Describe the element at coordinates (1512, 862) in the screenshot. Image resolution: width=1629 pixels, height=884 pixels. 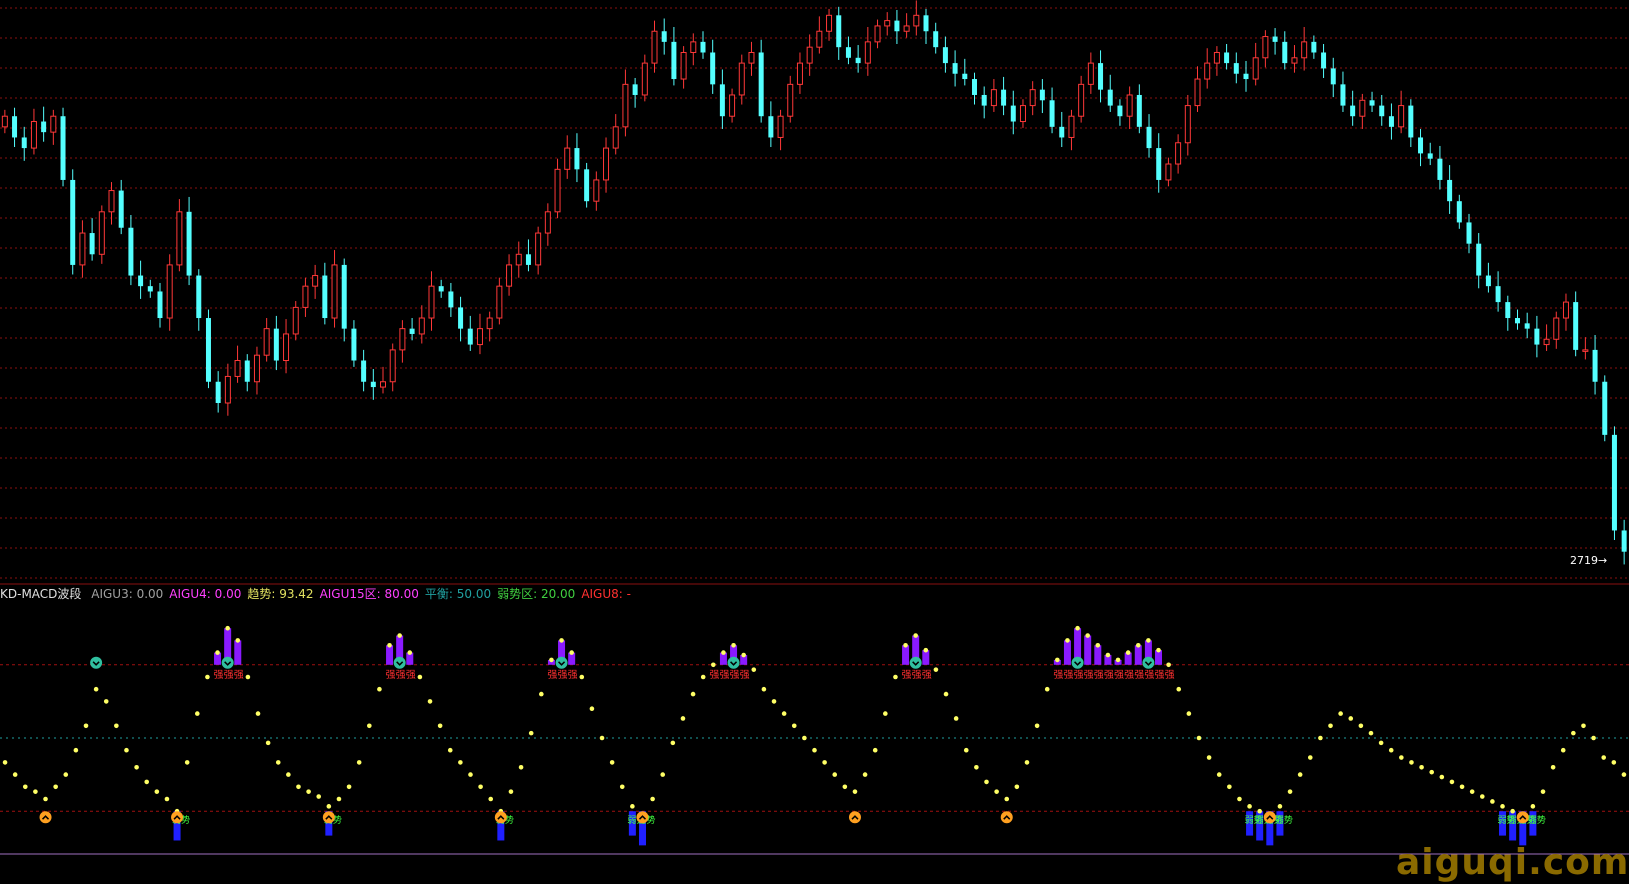
I see `watermark: aiguqi.com` at that location.